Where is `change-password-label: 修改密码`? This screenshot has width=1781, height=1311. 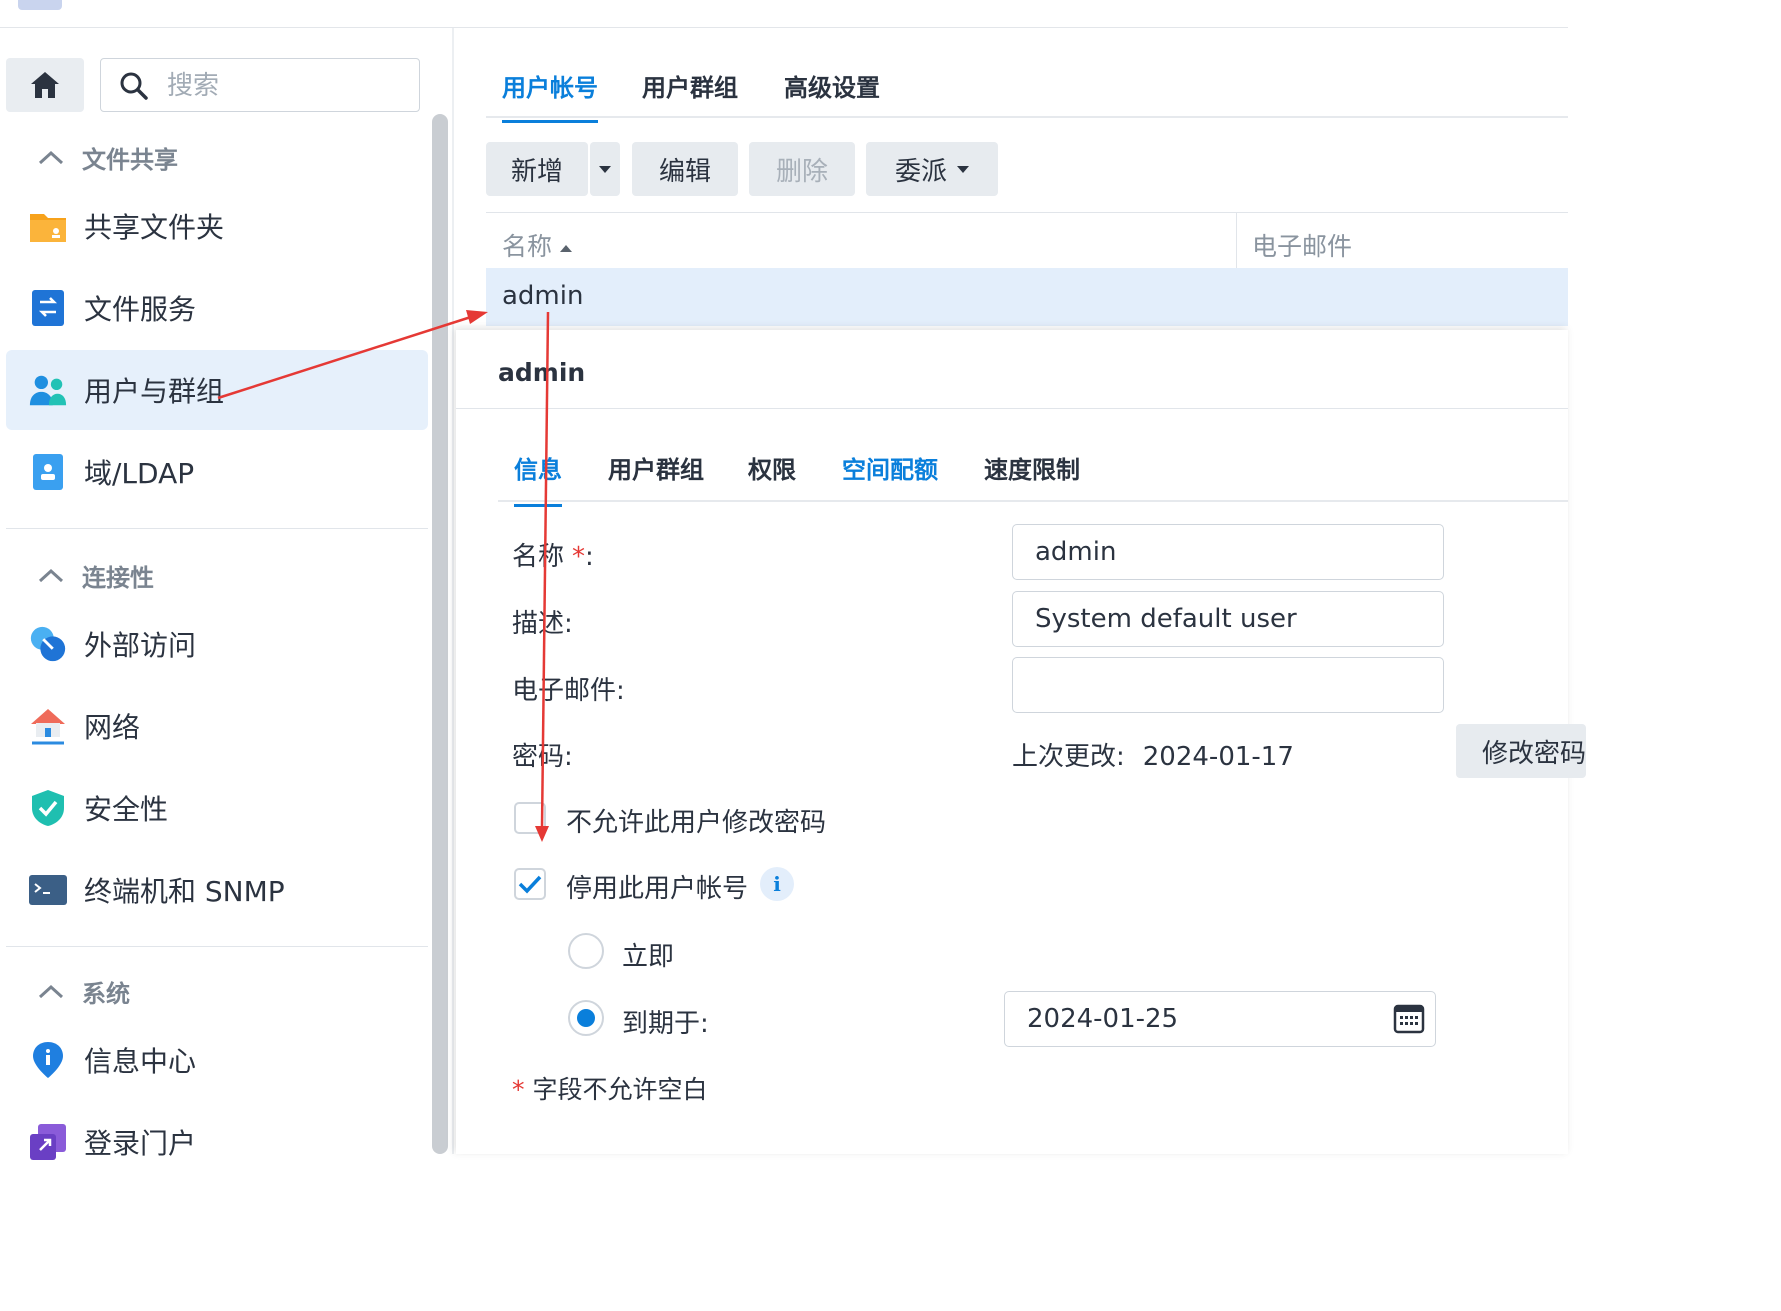 change-password-label: 修改密码 is located at coordinates (1534, 753).